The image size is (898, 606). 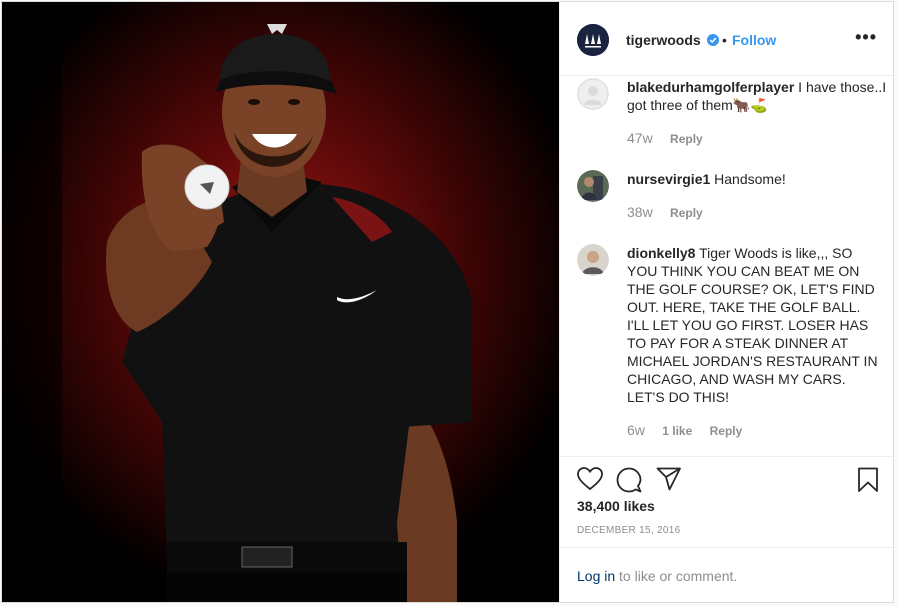 What do you see at coordinates (629, 482) in the screenshot?
I see `comment-icon` at bounding box center [629, 482].